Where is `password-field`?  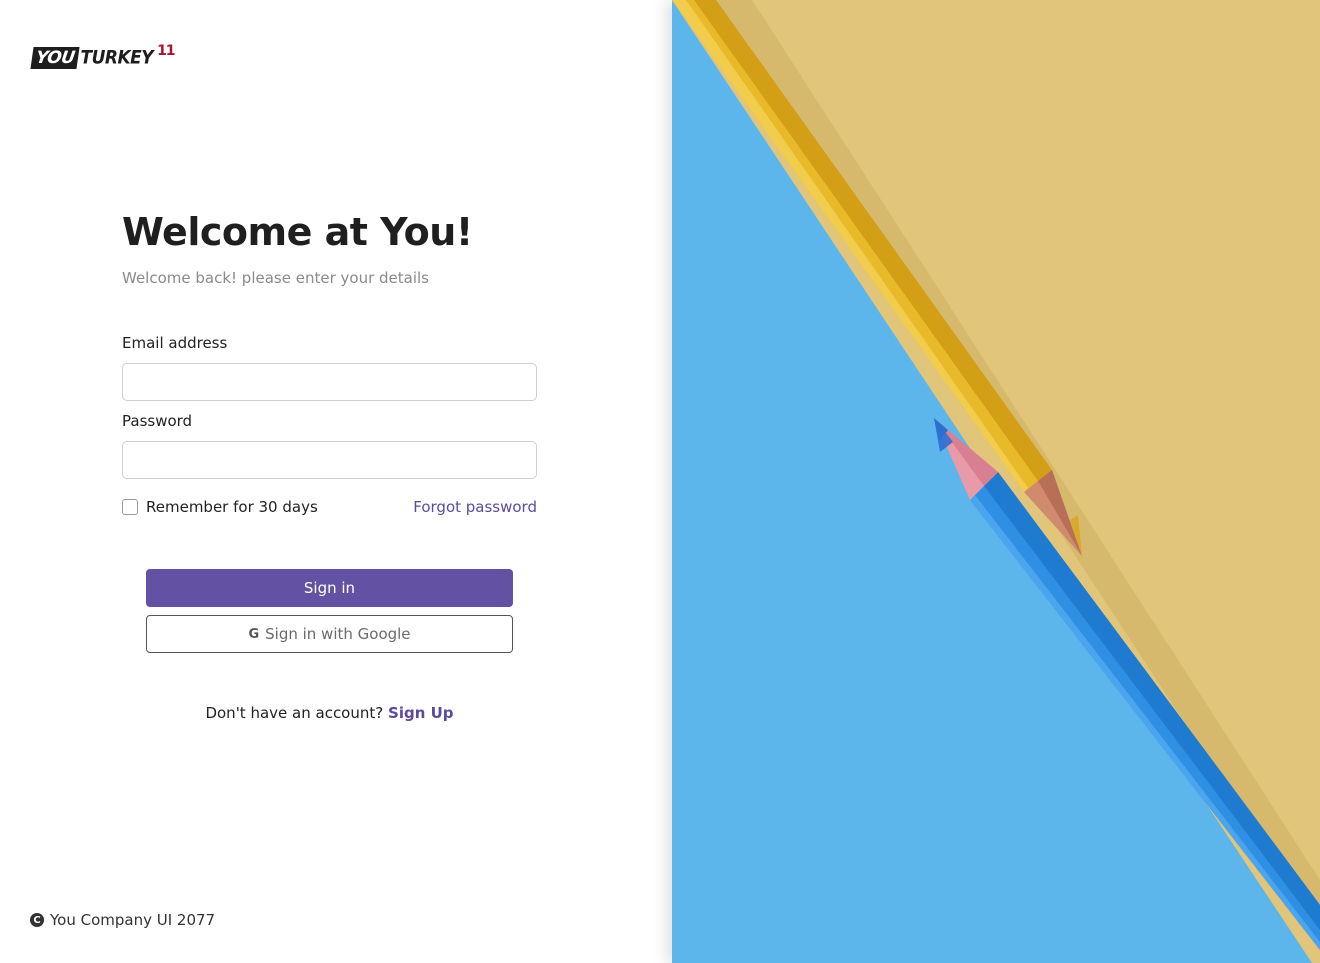 password-field is located at coordinates (329, 460).